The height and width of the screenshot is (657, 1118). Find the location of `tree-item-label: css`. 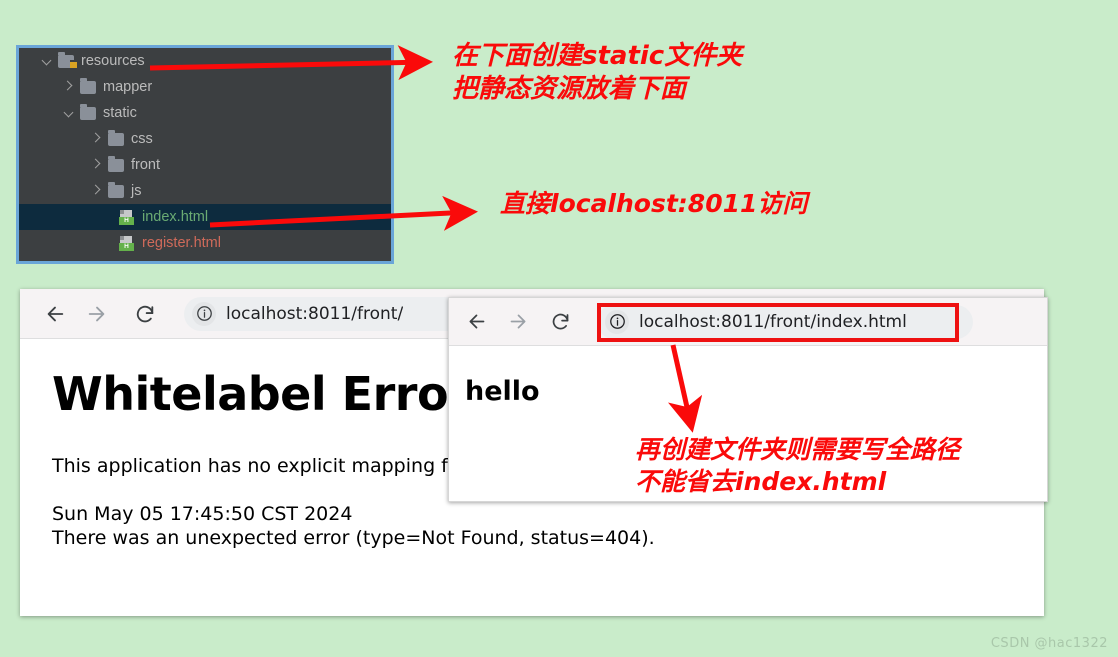

tree-item-label: css is located at coordinates (142, 139).